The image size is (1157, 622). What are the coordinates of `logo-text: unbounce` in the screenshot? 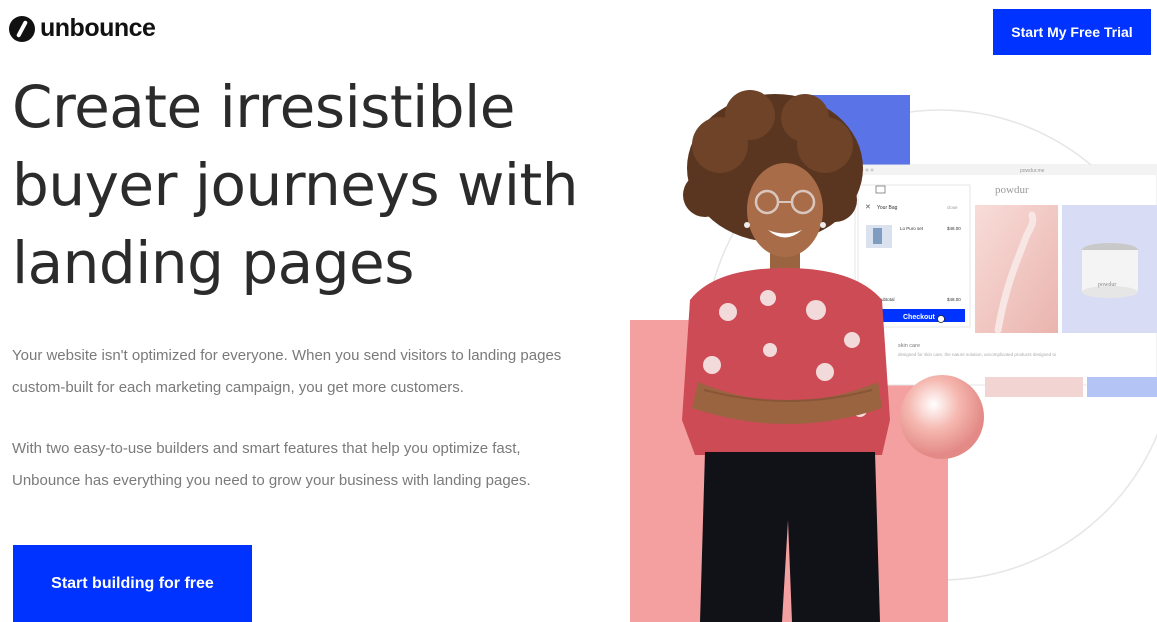 It's located at (98, 28).